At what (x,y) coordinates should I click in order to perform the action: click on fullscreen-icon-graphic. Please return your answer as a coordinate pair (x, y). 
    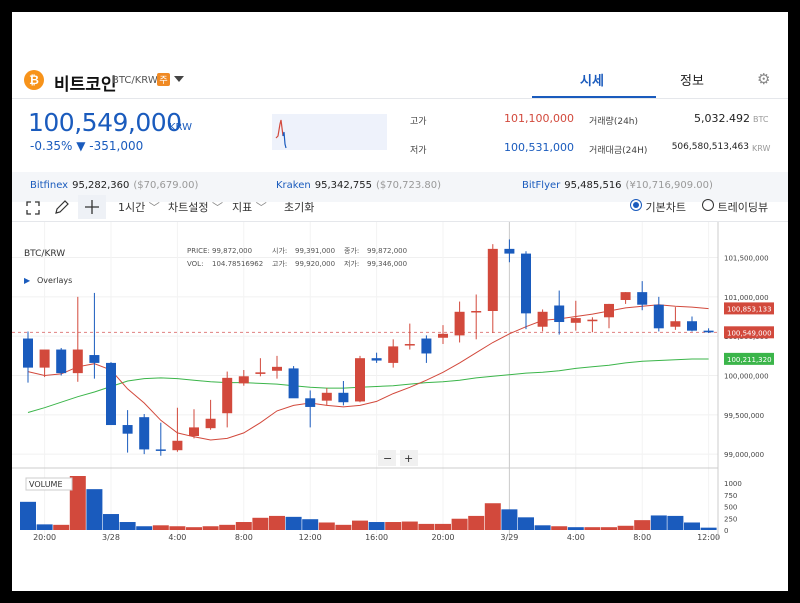
    Looking at the image, I should click on (33, 208).